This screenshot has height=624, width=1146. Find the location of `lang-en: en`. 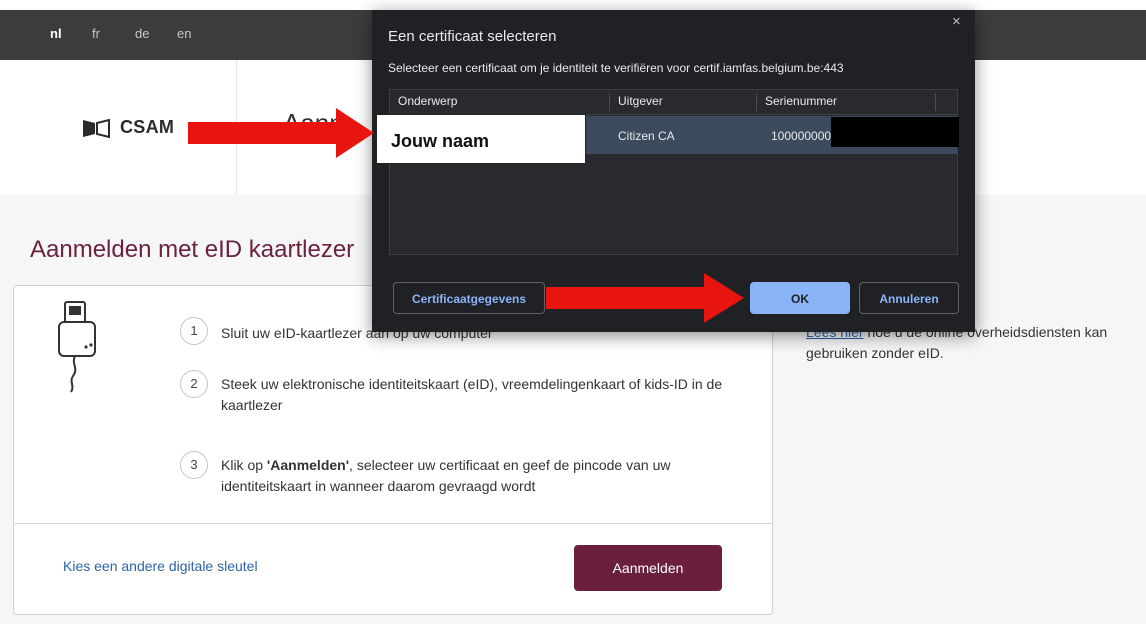

lang-en: en is located at coordinates (184, 33).